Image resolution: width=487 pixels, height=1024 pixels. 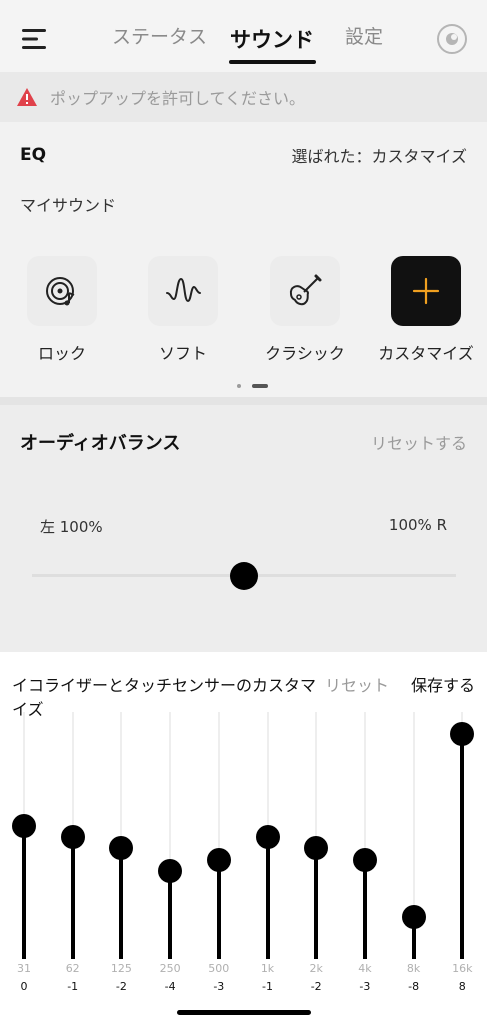 What do you see at coordinates (316, 968) in the screenshot?
I see `eq-band-frequency: 2k` at bounding box center [316, 968].